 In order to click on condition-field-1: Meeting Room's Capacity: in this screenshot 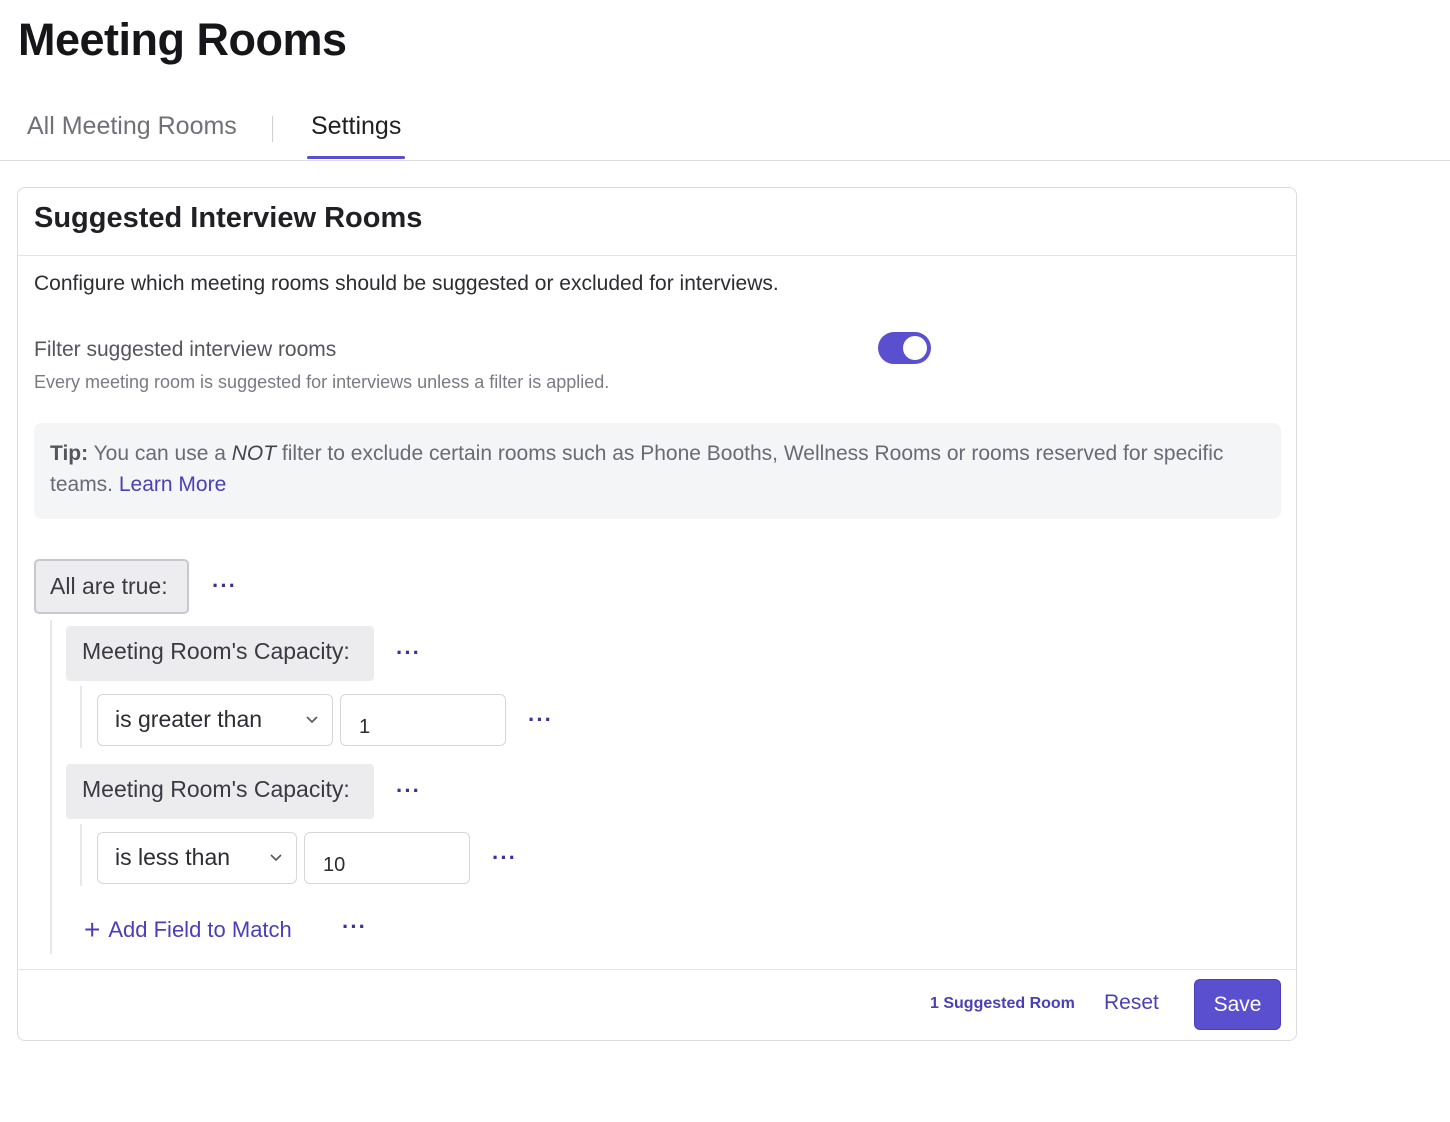, I will do `click(220, 653)`.